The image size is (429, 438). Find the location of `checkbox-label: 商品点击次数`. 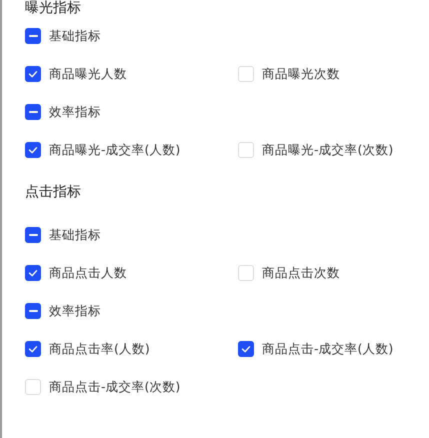

checkbox-label: 商品点击次数 is located at coordinates (301, 273).